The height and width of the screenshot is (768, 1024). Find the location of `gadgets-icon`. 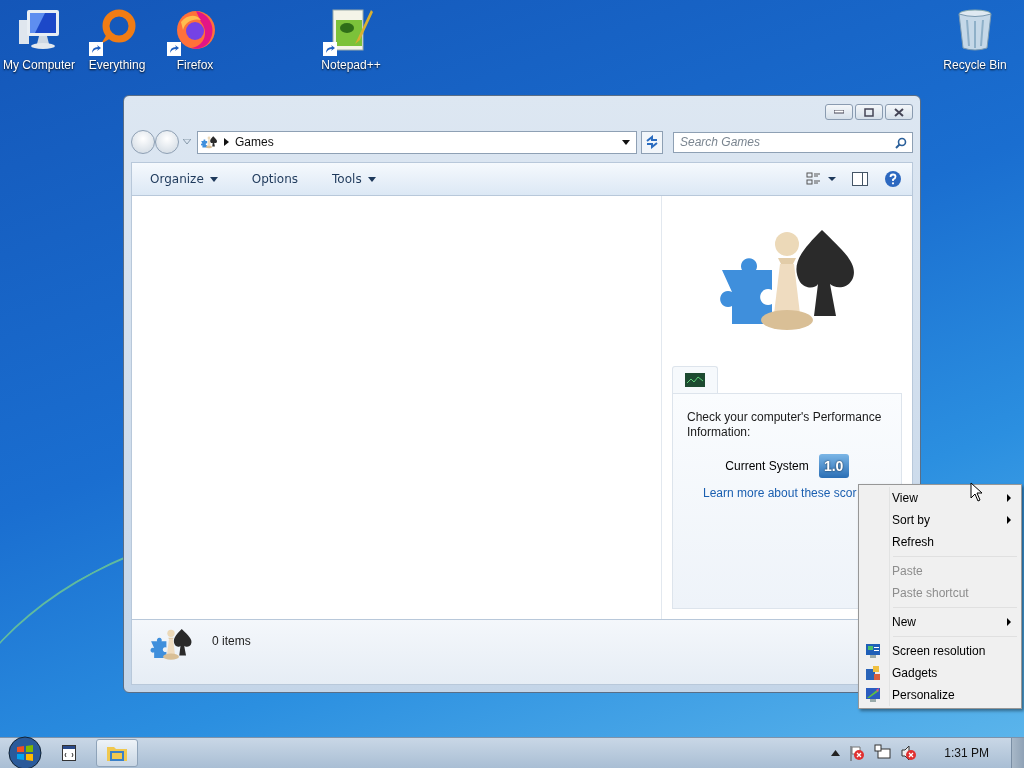

gadgets-icon is located at coordinates (873, 673).